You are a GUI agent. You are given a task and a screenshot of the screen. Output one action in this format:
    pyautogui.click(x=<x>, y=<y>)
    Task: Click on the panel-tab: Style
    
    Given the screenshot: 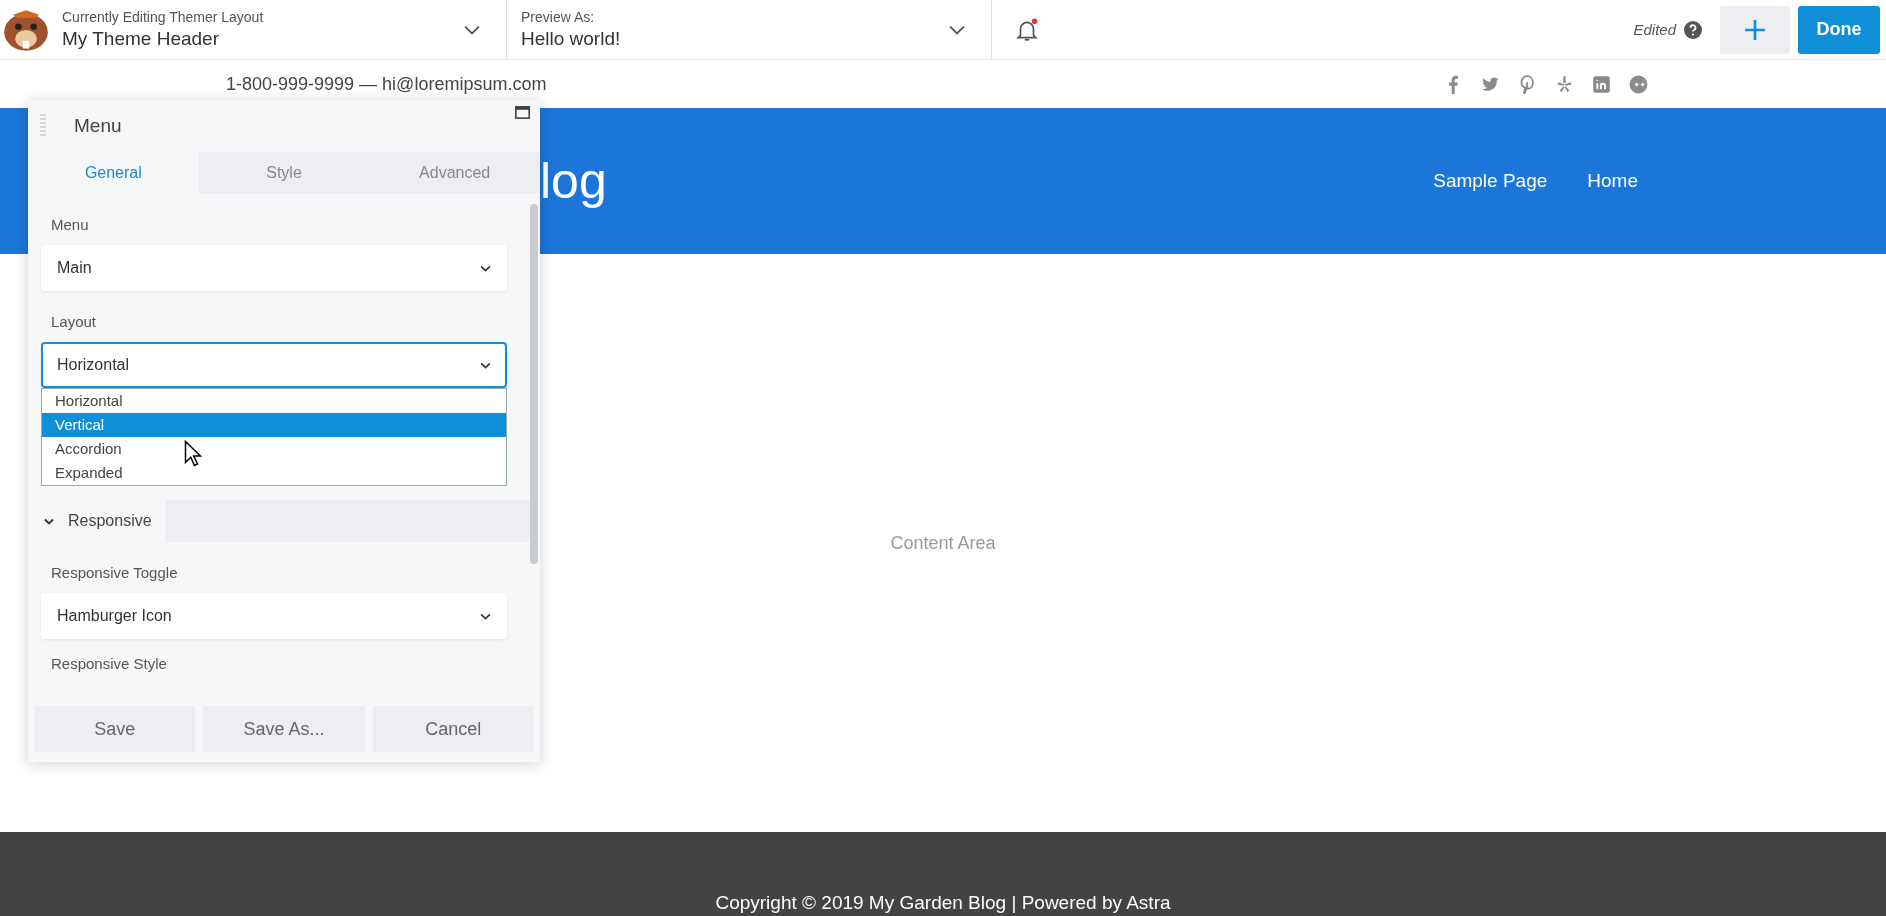 What is the action you would take?
    pyautogui.click(x=284, y=173)
    